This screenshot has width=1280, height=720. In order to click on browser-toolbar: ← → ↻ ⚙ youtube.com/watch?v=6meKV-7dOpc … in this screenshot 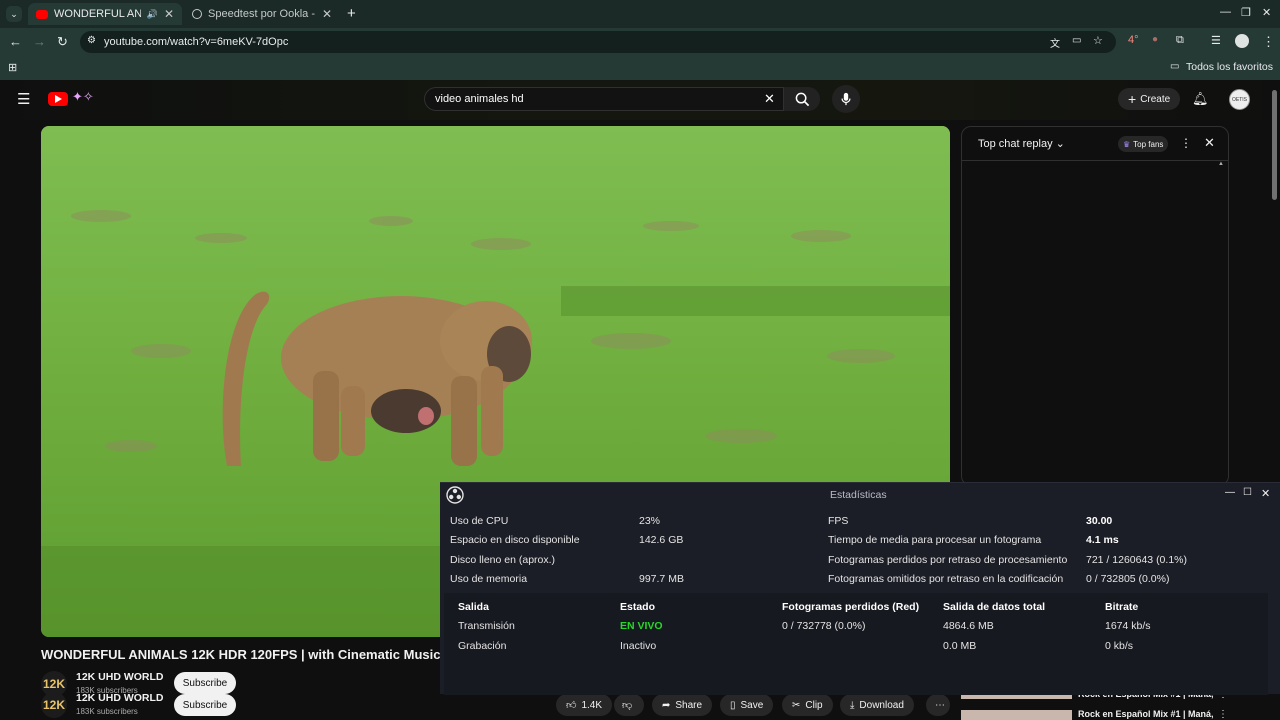, I will do `click(640, 42)`.